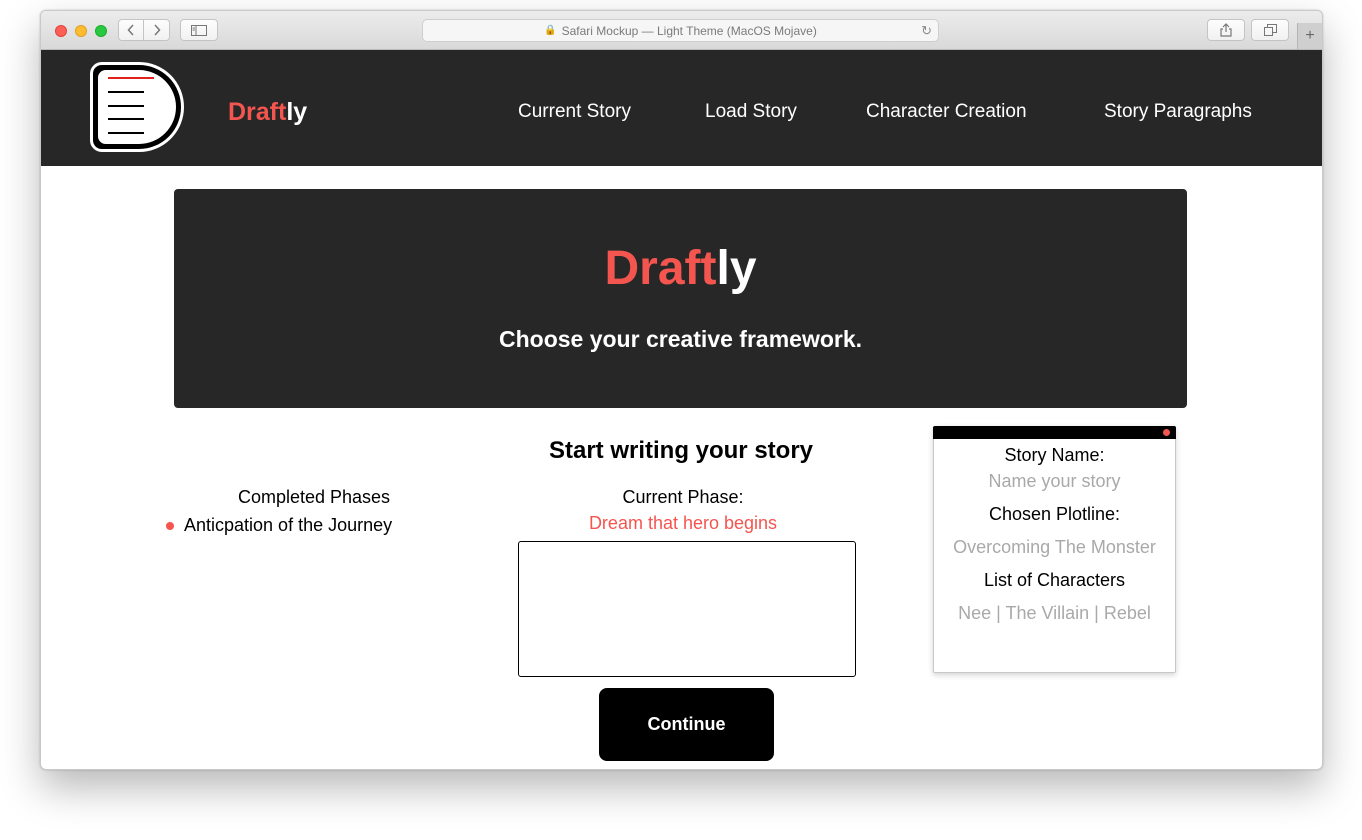 This screenshot has width=1362, height=840. I want to click on reload-icon: ↻, so click(926, 31).